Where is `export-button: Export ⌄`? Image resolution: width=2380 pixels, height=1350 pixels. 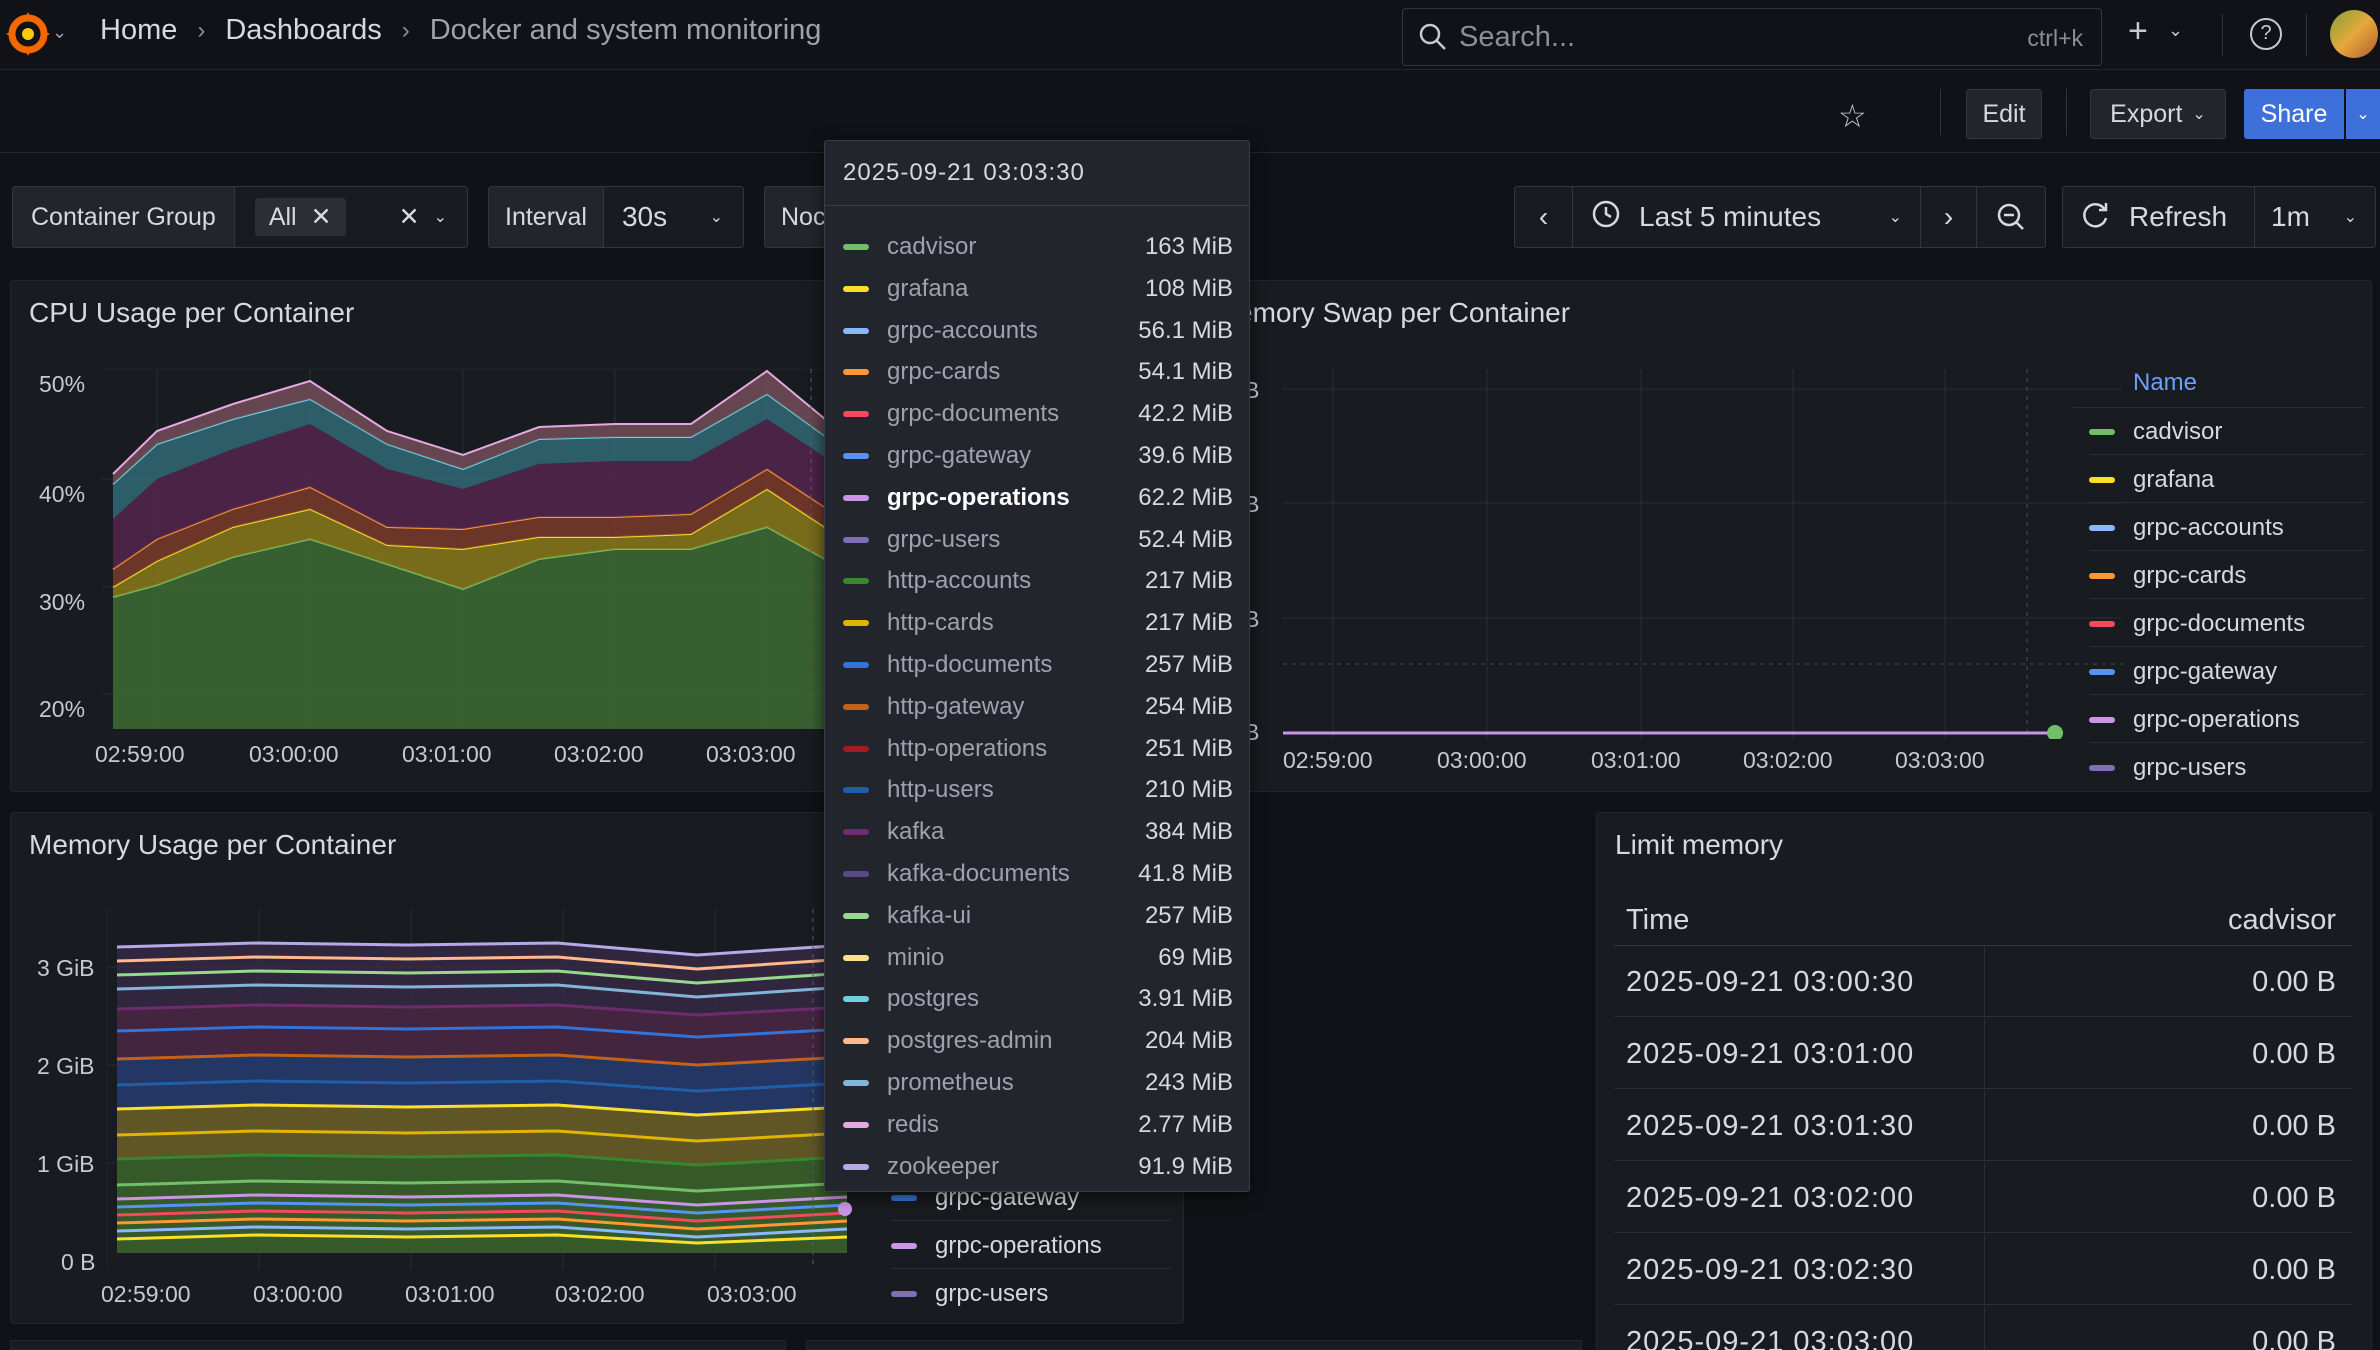
export-button: Export ⌄ is located at coordinates (2158, 114).